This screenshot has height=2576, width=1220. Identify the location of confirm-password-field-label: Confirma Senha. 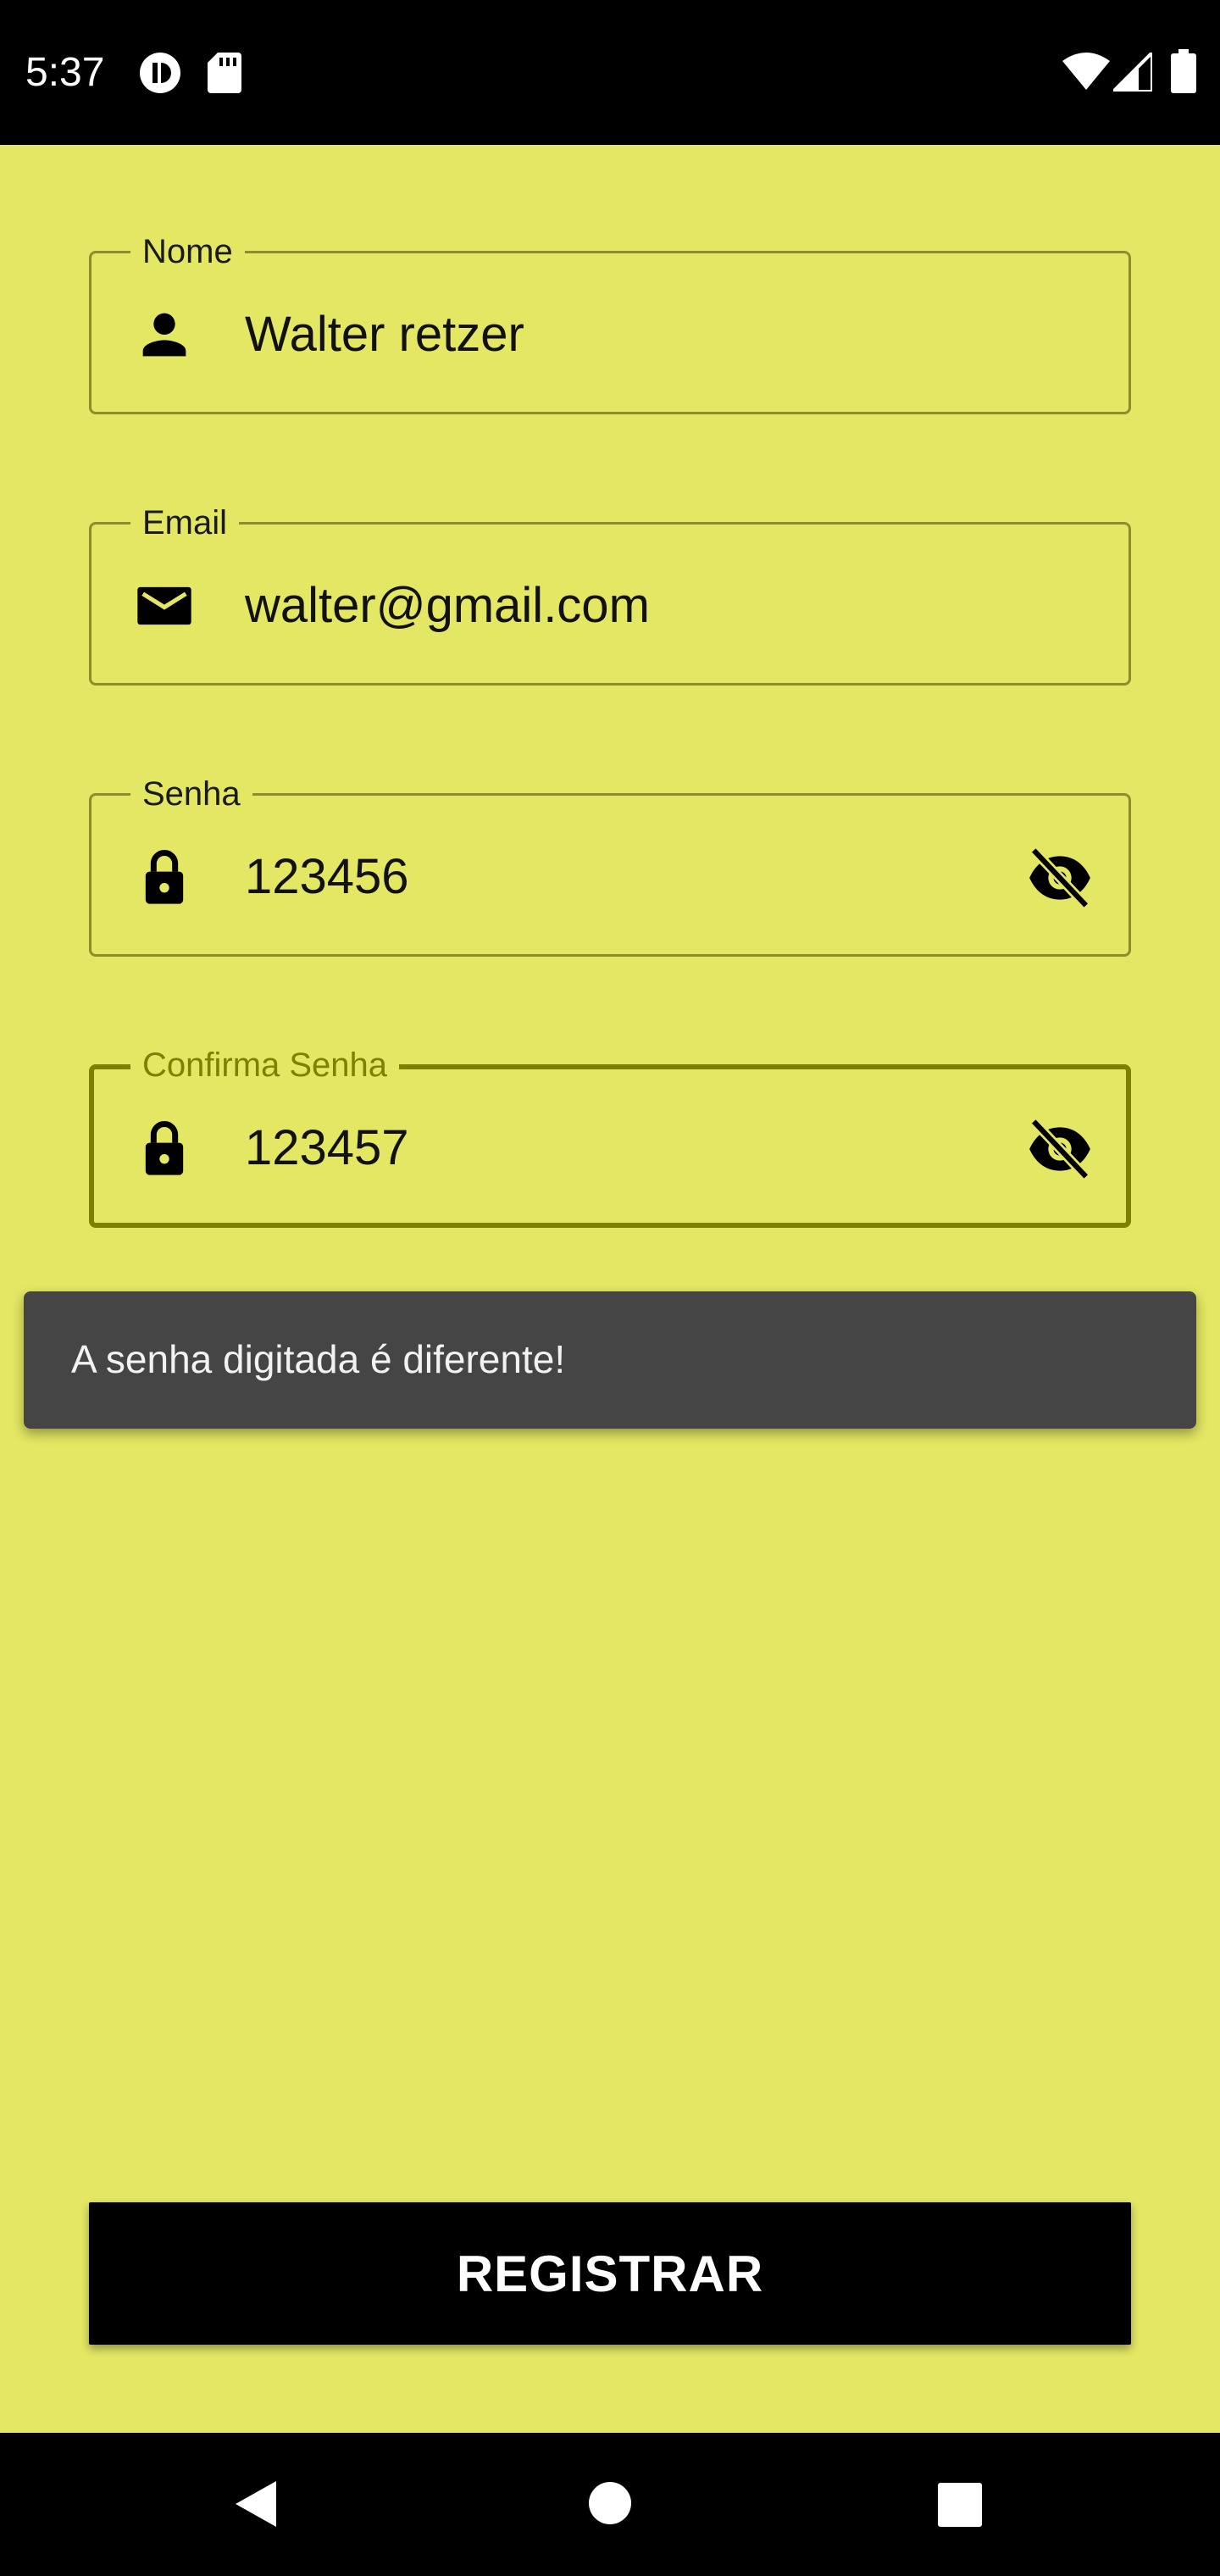
(265, 1065).